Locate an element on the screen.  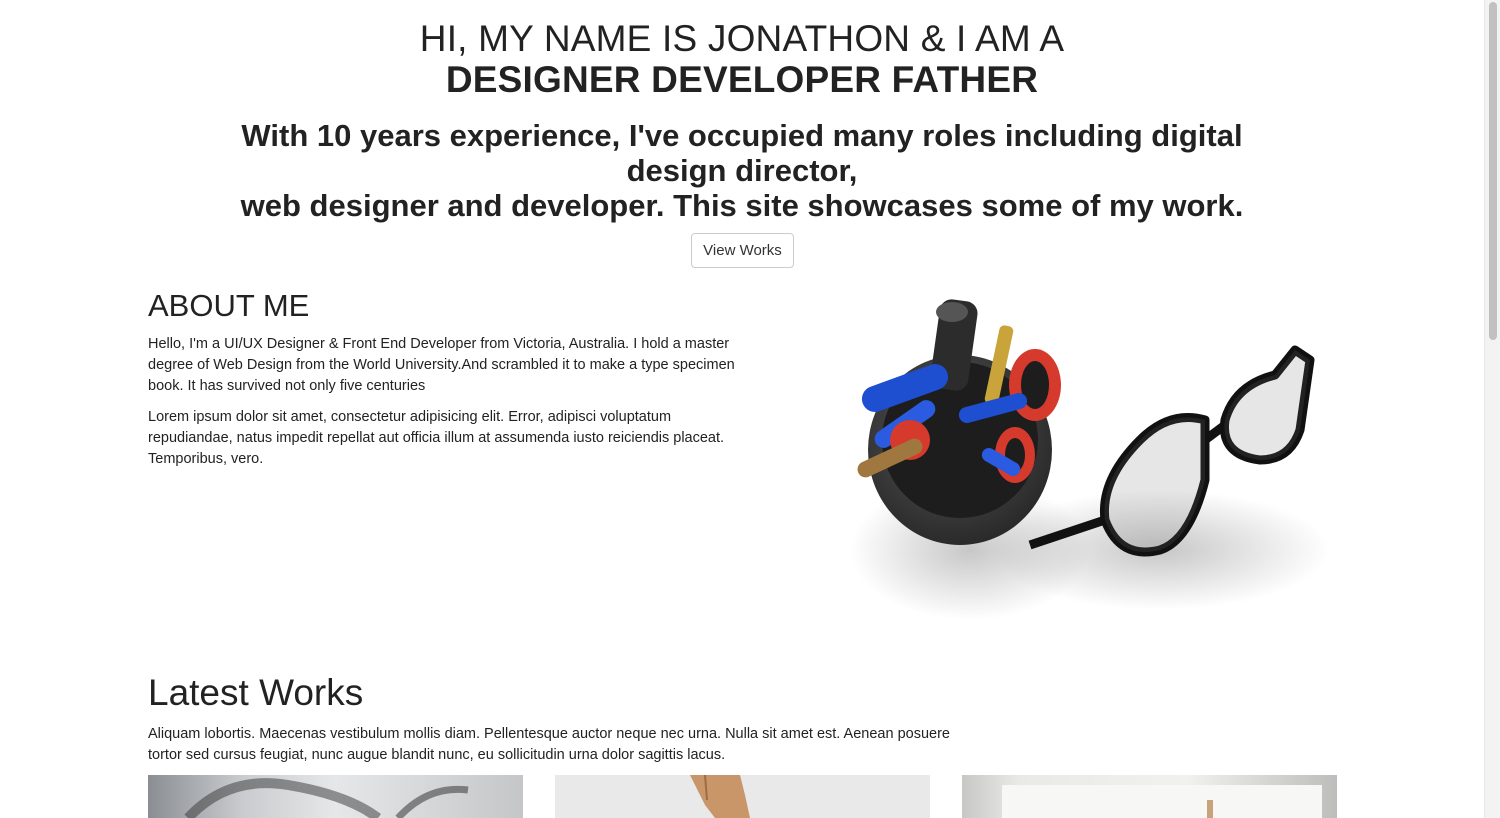
view-works-button: View Works is located at coordinates (742, 250).